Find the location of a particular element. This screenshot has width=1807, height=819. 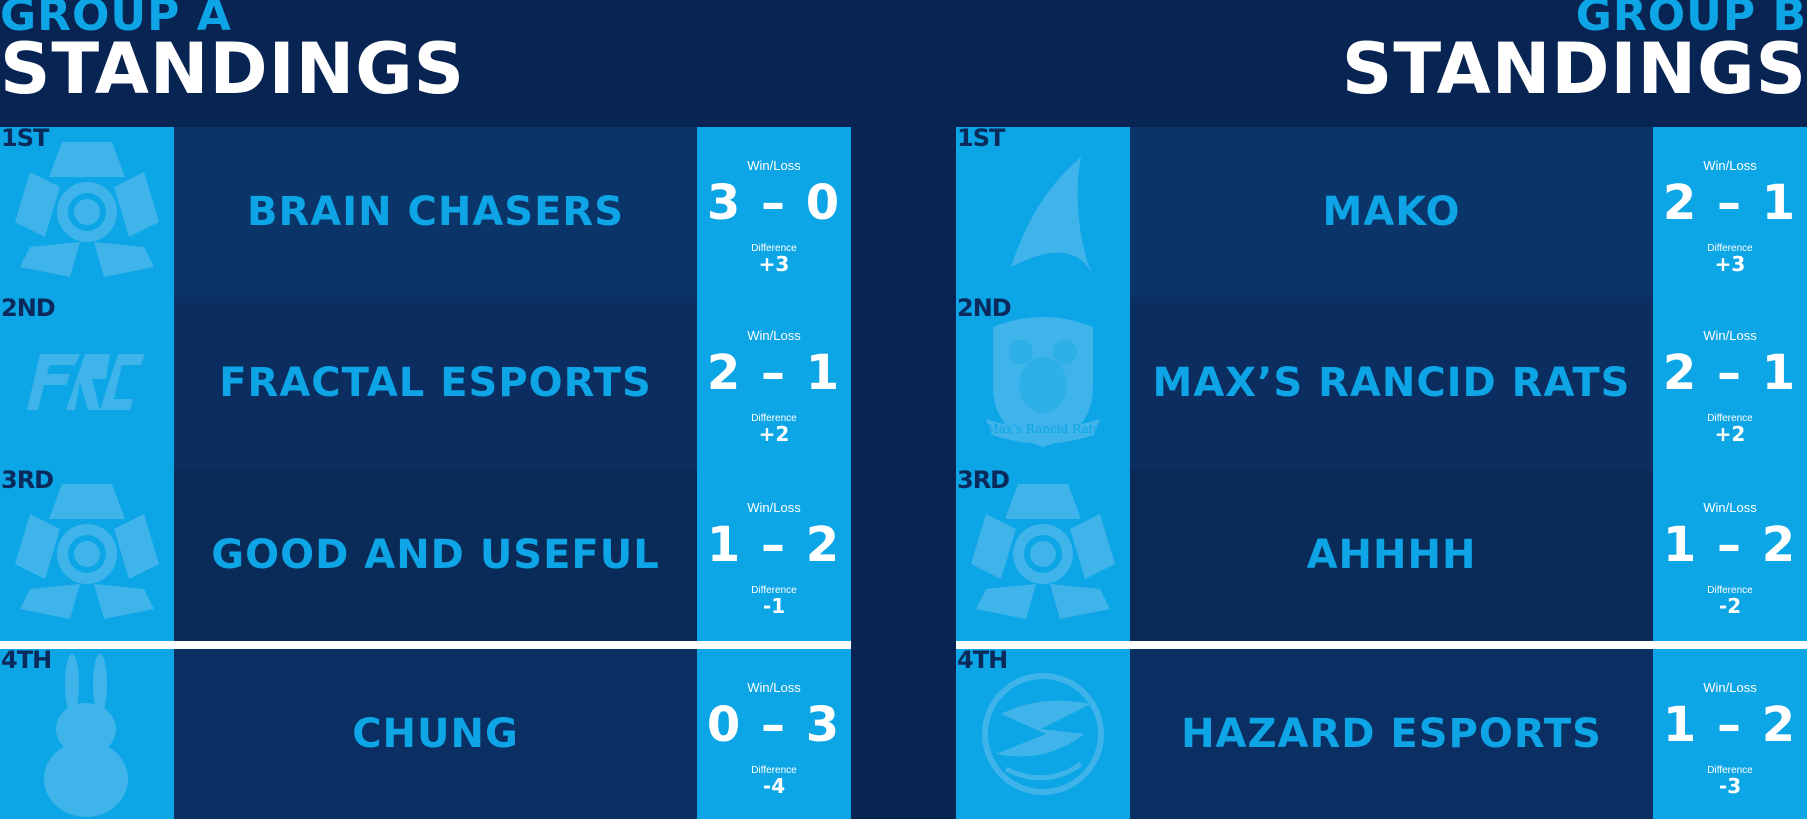

team-name: AHHHH is located at coordinates (1391, 555).